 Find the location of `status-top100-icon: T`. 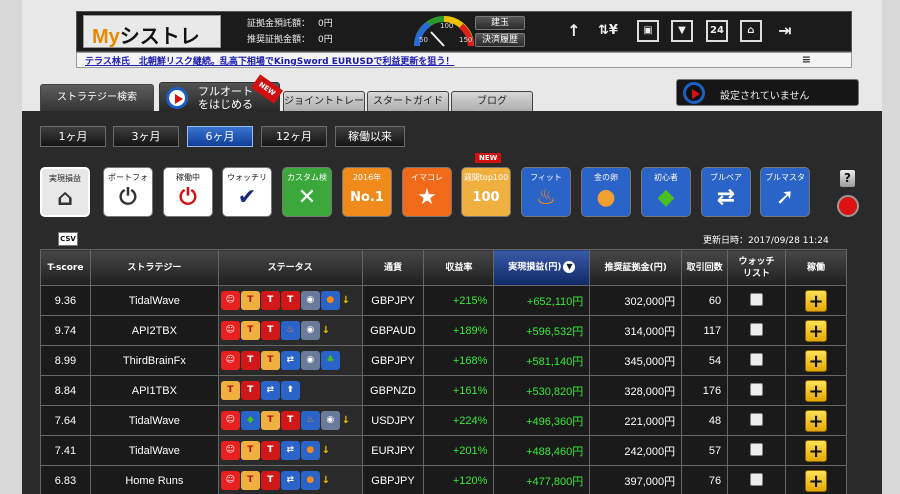

status-top100-icon: T is located at coordinates (250, 450).